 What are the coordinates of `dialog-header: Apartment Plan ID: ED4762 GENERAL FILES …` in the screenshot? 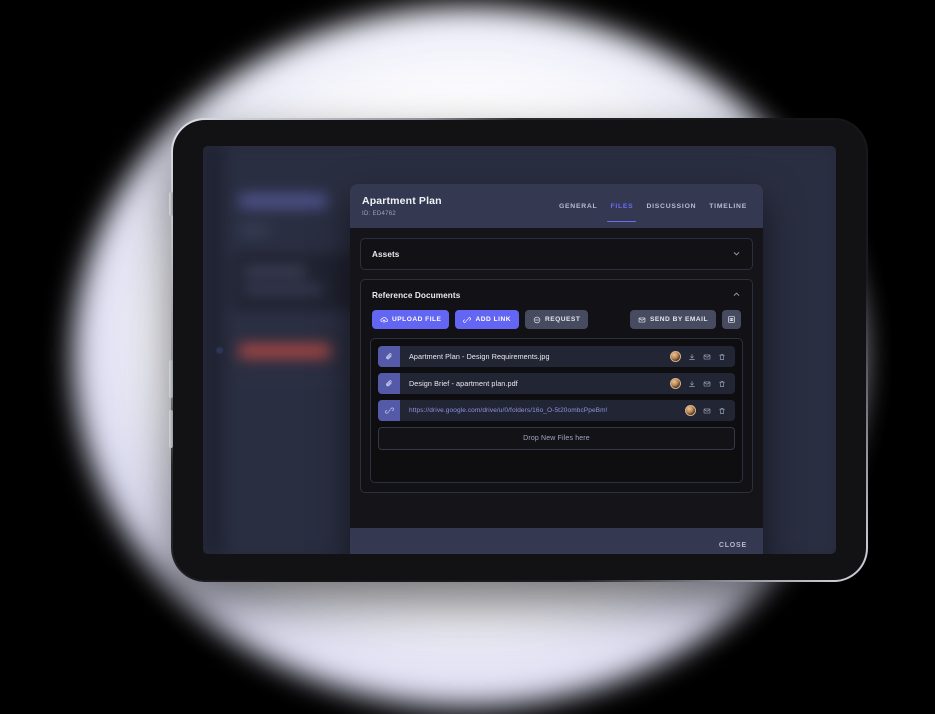 It's located at (556, 206).